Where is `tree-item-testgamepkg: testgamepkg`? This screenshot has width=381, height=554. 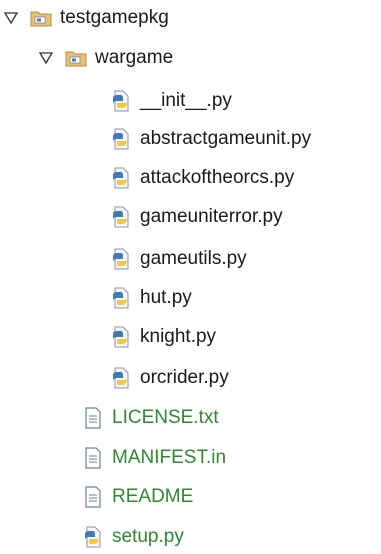 tree-item-testgamepkg: testgamepkg is located at coordinates (86, 18).